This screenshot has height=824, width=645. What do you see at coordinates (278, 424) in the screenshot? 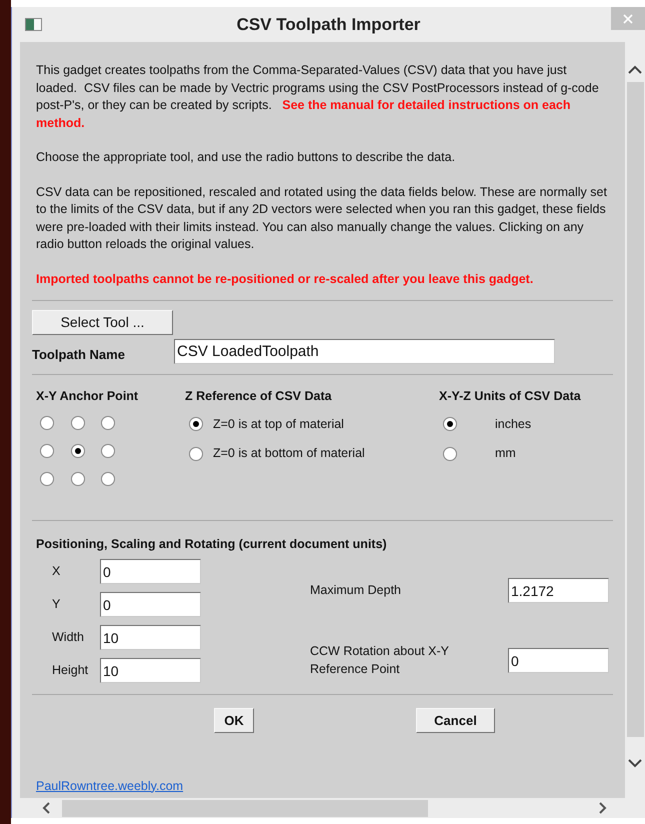
I see `option-label: Z=0 is at top of material` at bounding box center [278, 424].